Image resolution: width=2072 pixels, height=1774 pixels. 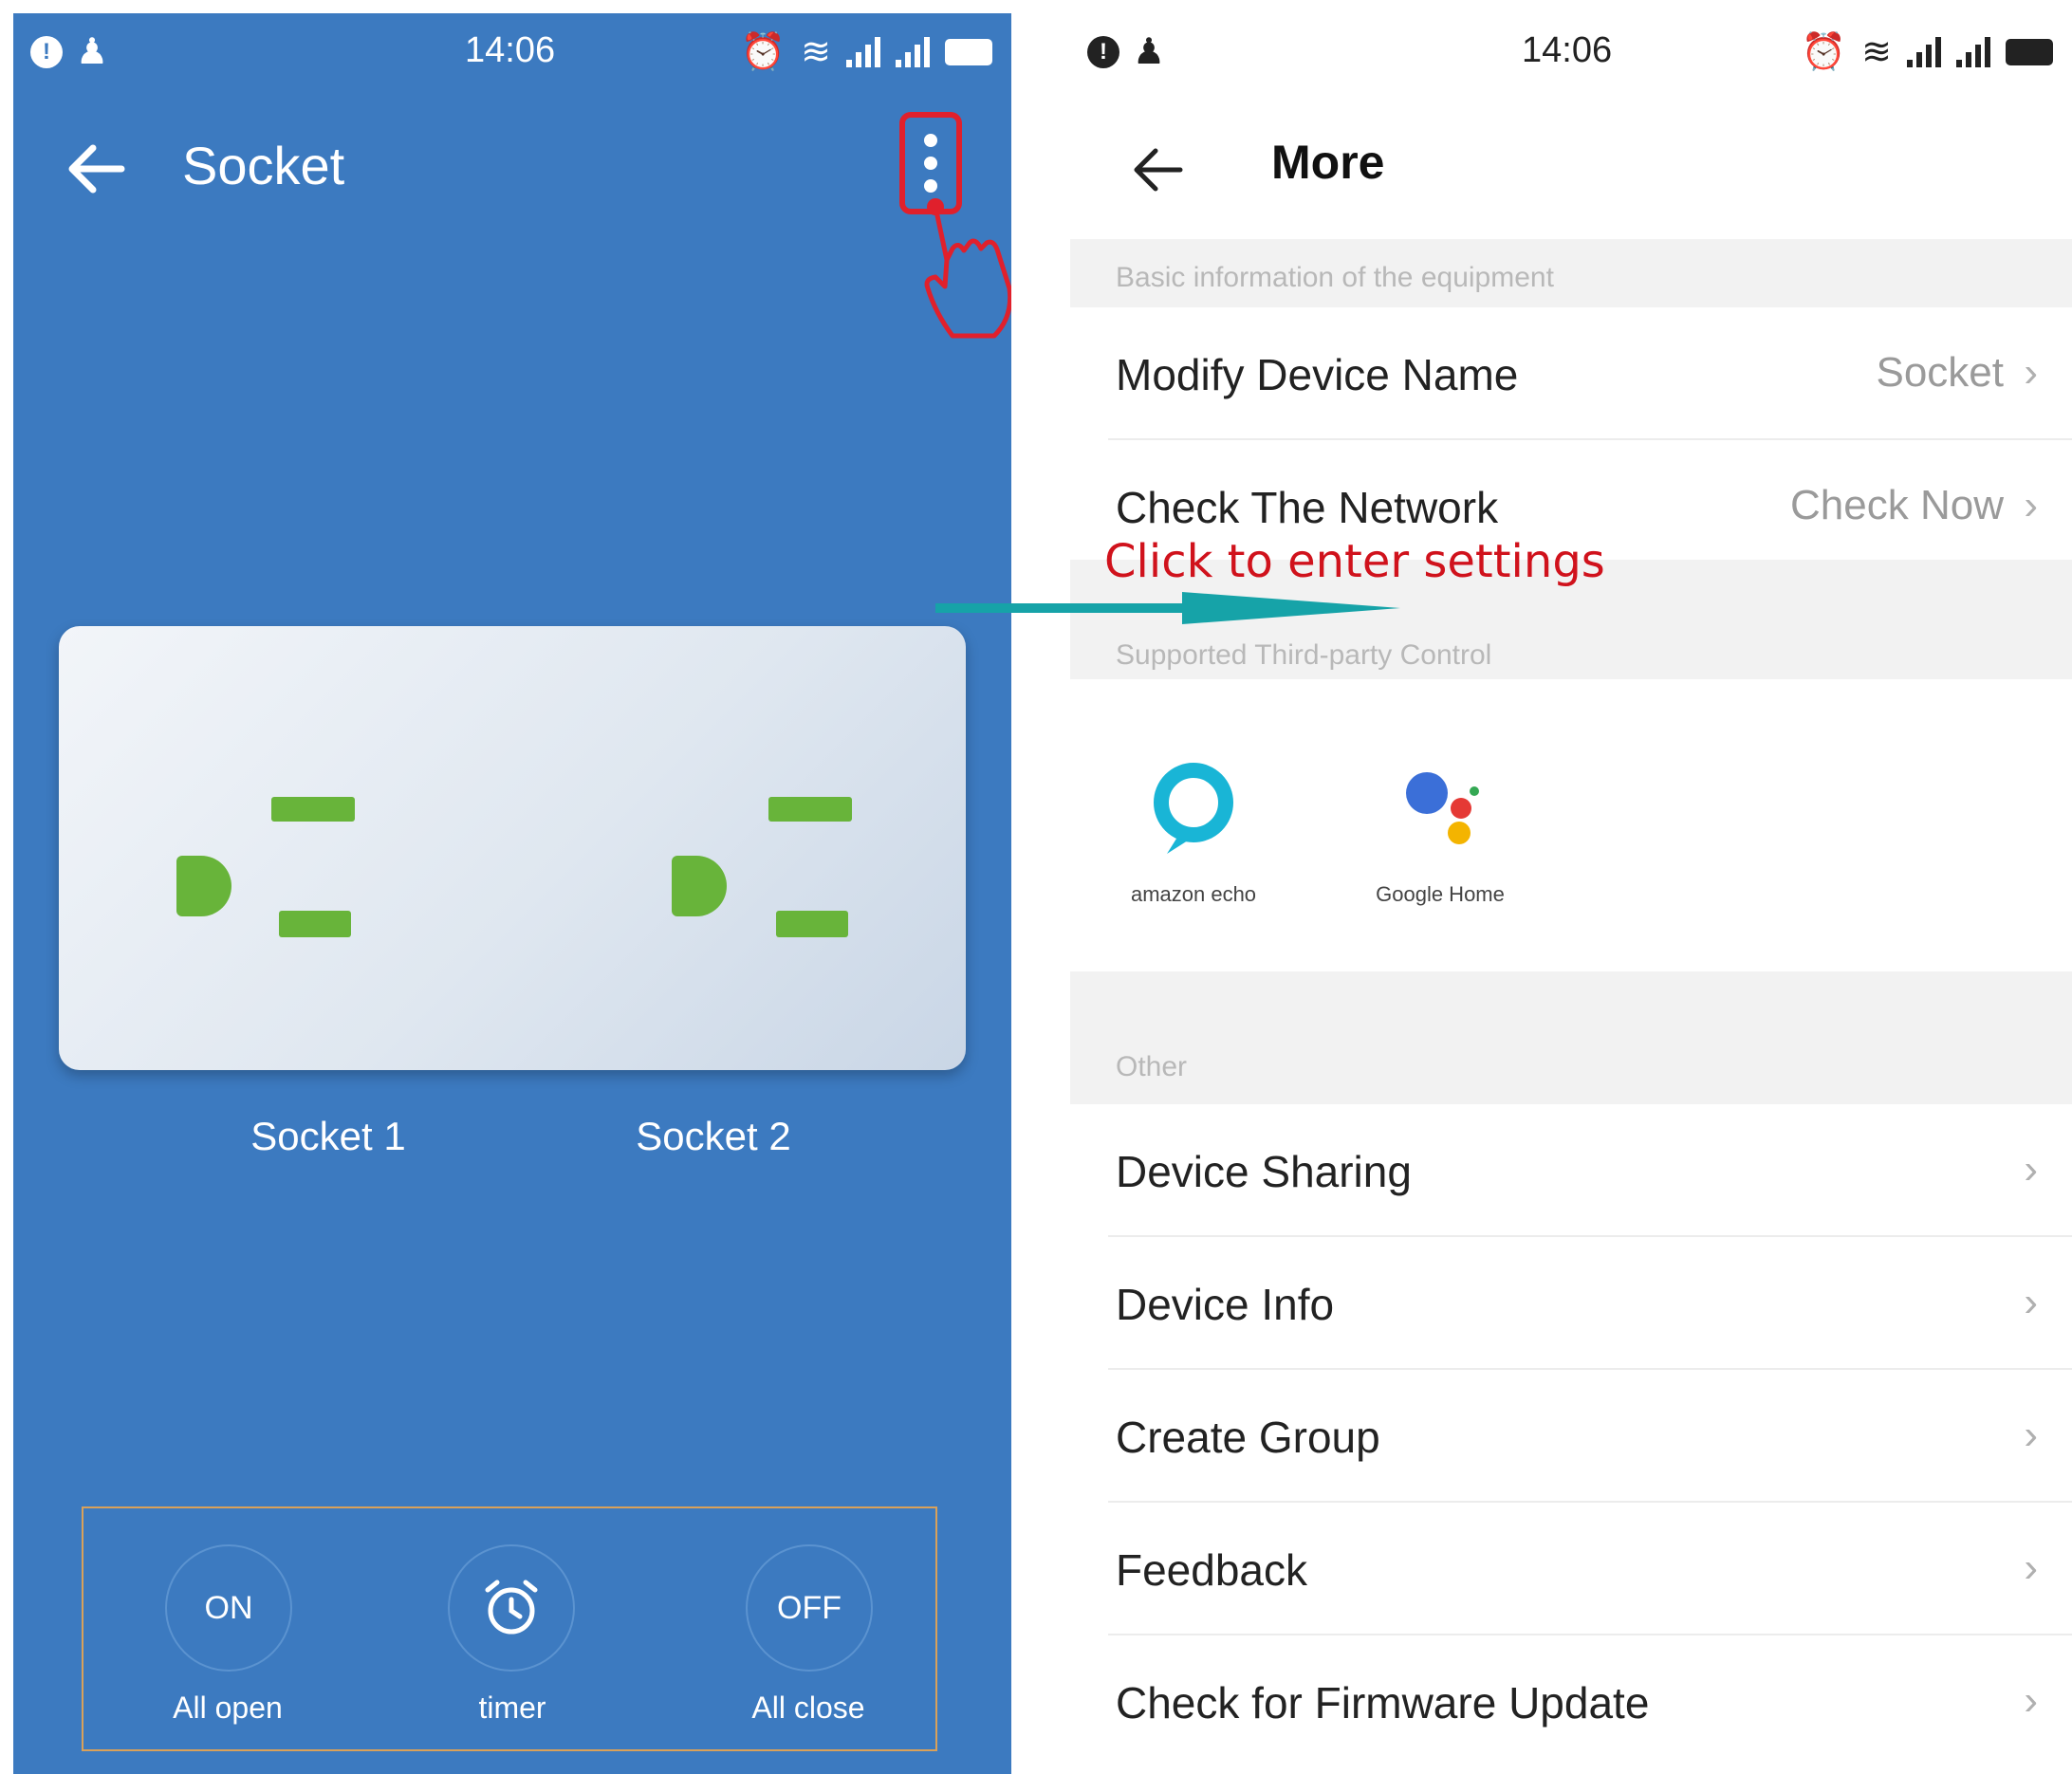 What do you see at coordinates (263, 165) in the screenshot?
I see `page-title: Socket` at bounding box center [263, 165].